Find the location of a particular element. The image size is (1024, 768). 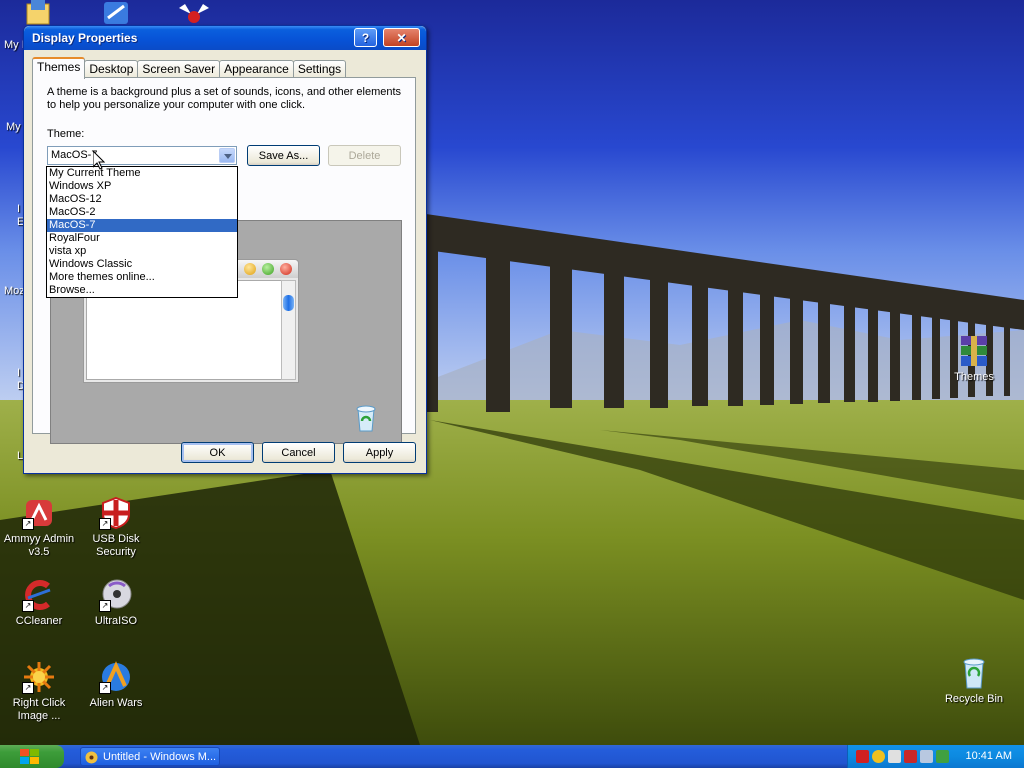

winged-app-icon is located at coordinates (194, 13).